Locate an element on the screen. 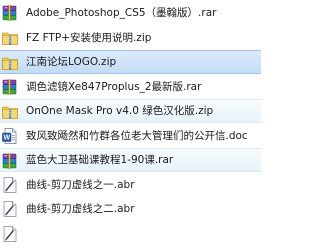 The image size is (320, 250). file-list-item: OnOne Mask Pro v4.0 绿色汉化版.zip is located at coordinates (130, 111).